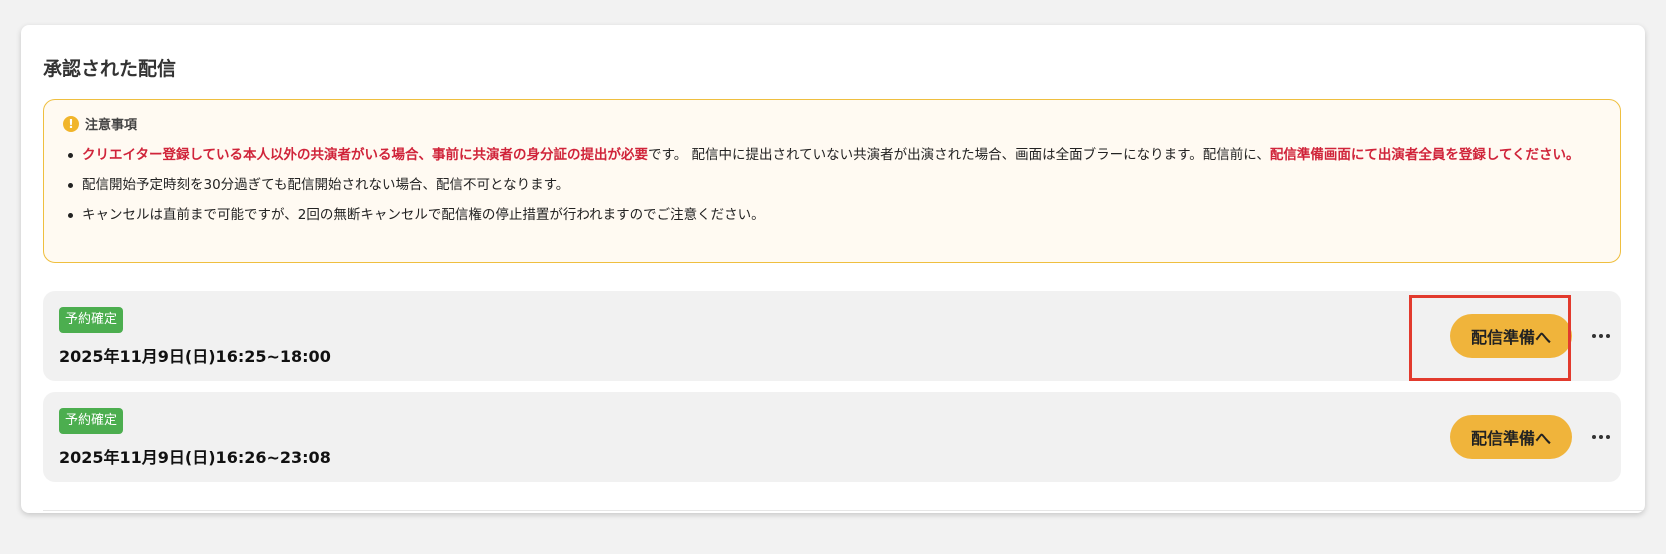 This screenshot has width=1666, height=554. Describe the element at coordinates (111, 125) in the screenshot. I see `notice-title: 注意事項` at that location.